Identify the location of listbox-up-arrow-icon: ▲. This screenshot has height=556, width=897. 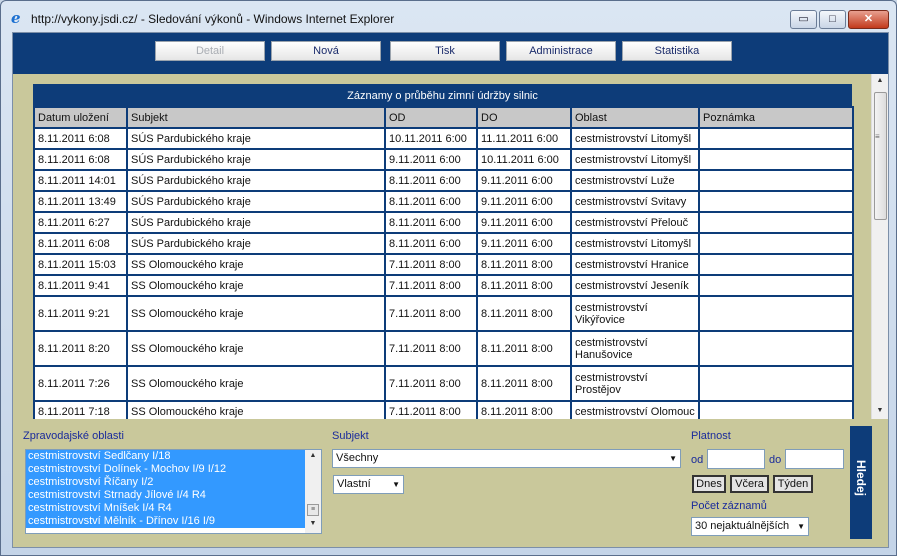
(313, 455).